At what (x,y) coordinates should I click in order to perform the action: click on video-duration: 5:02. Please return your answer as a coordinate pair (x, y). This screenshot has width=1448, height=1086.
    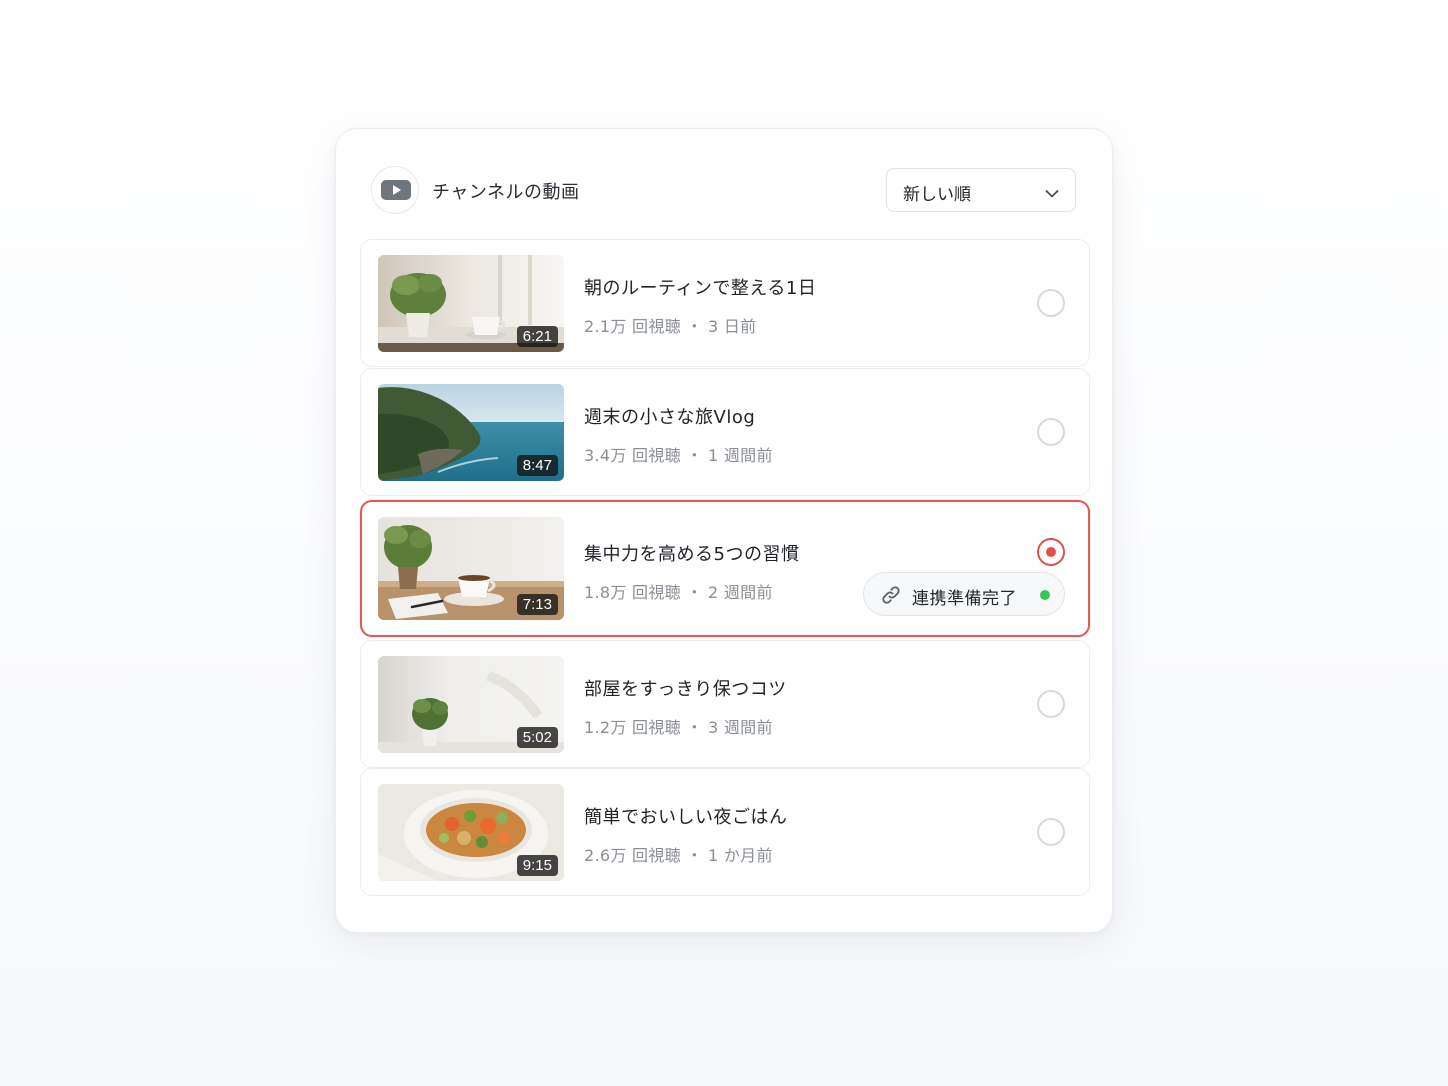
    Looking at the image, I should click on (537, 737).